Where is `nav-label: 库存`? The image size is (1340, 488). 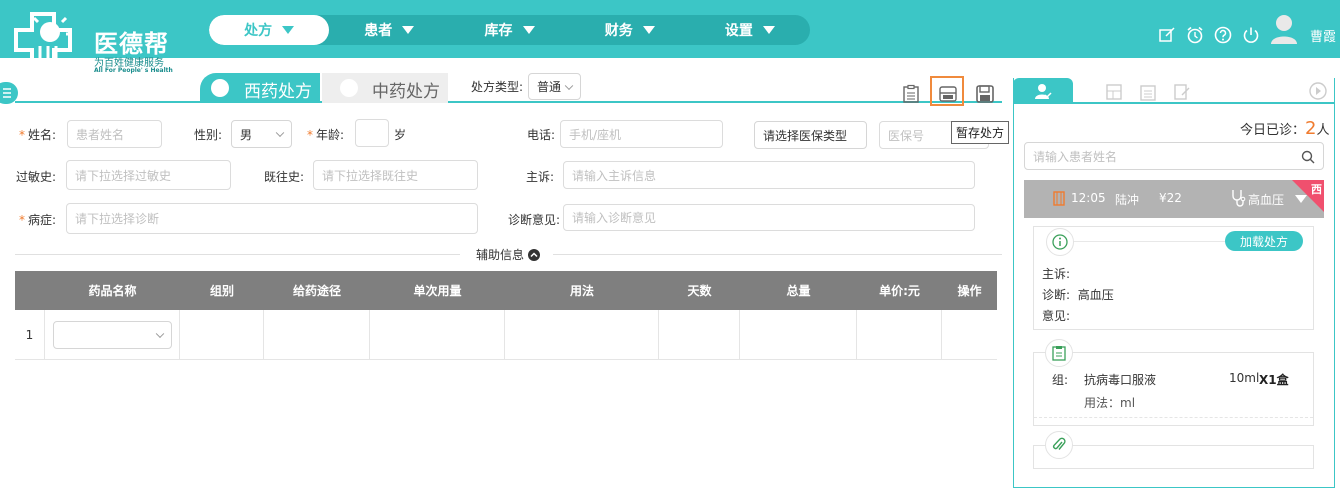 nav-label: 库存 is located at coordinates (498, 31).